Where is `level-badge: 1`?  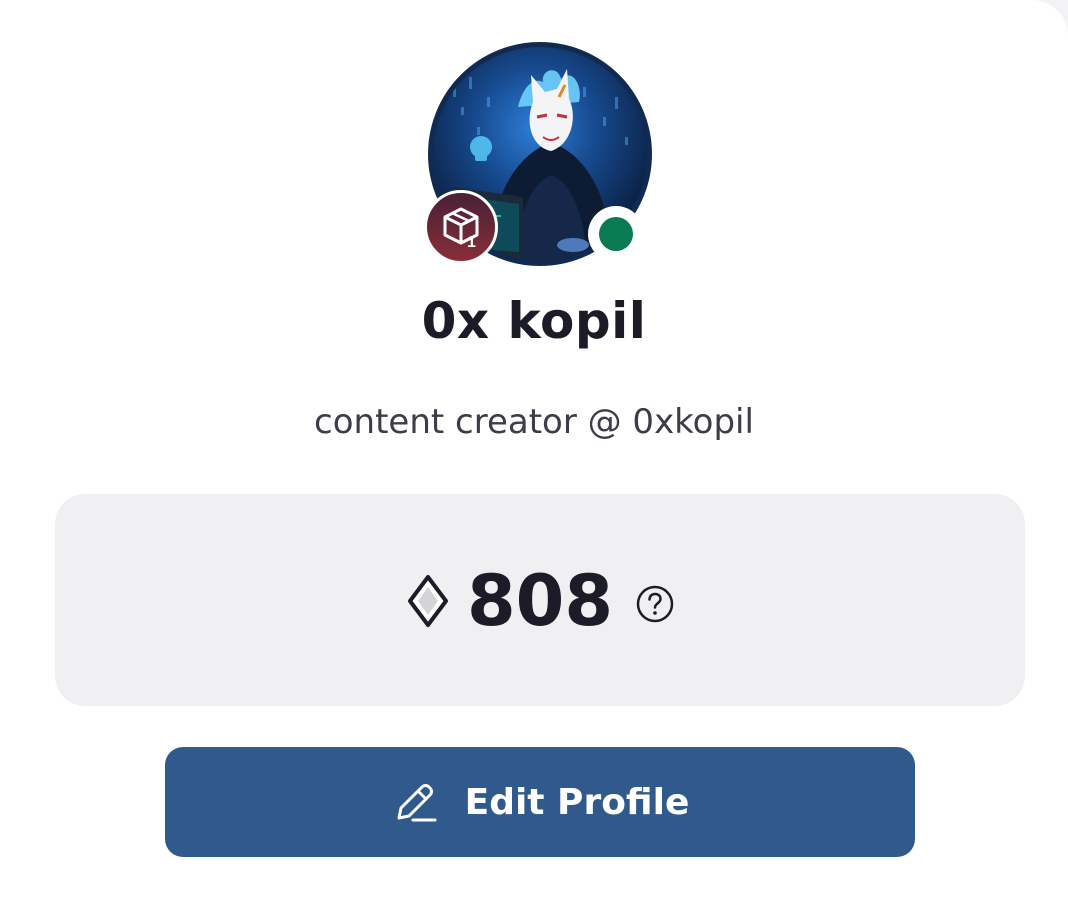
level-badge: 1 is located at coordinates (461, 227).